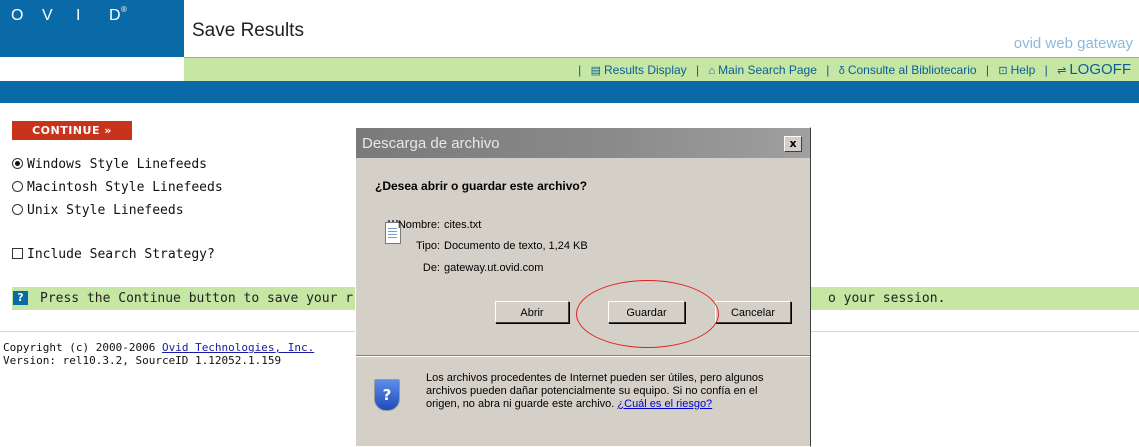  What do you see at coordinates (481, 186) in the screenshot?
I see `dialog-question: ¿Desea abrir o guardar este archivo?` at bounding box center [481, 186].